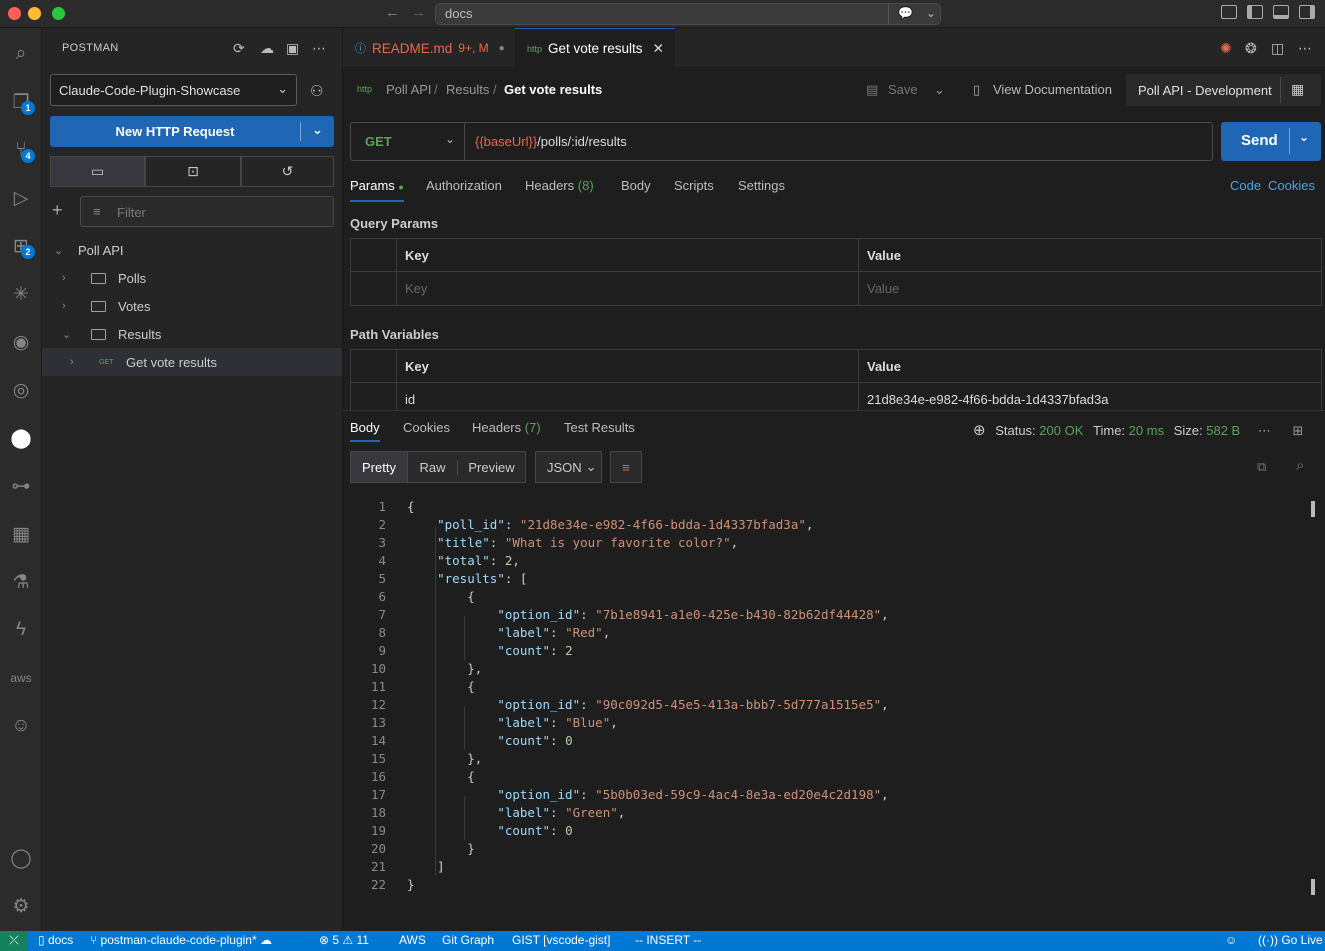 Image resolution: width=1325 pixels, height=951 pixels. Describe the element at coordinates (392, 12) in the screenshot. I see `back-arrow-icon: ←` at that location.